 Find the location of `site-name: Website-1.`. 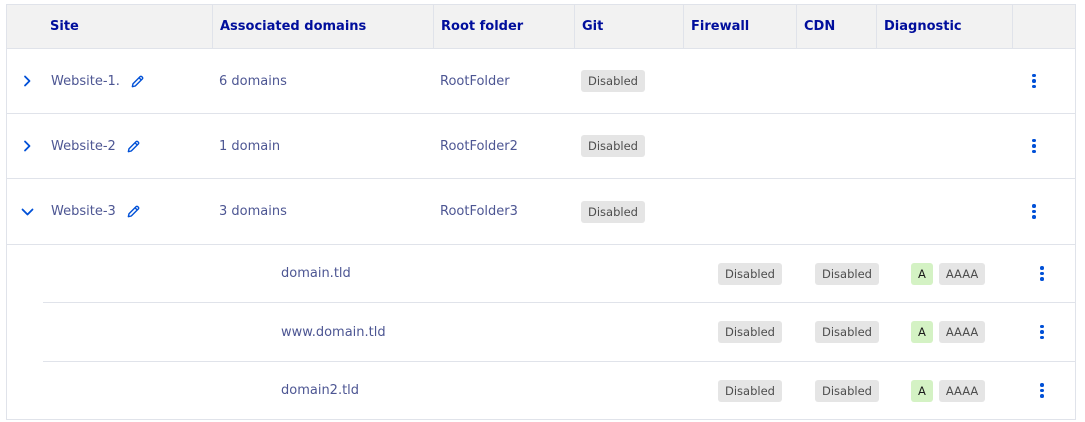

site-name: Website-1. is located at coordinates (85, 81).